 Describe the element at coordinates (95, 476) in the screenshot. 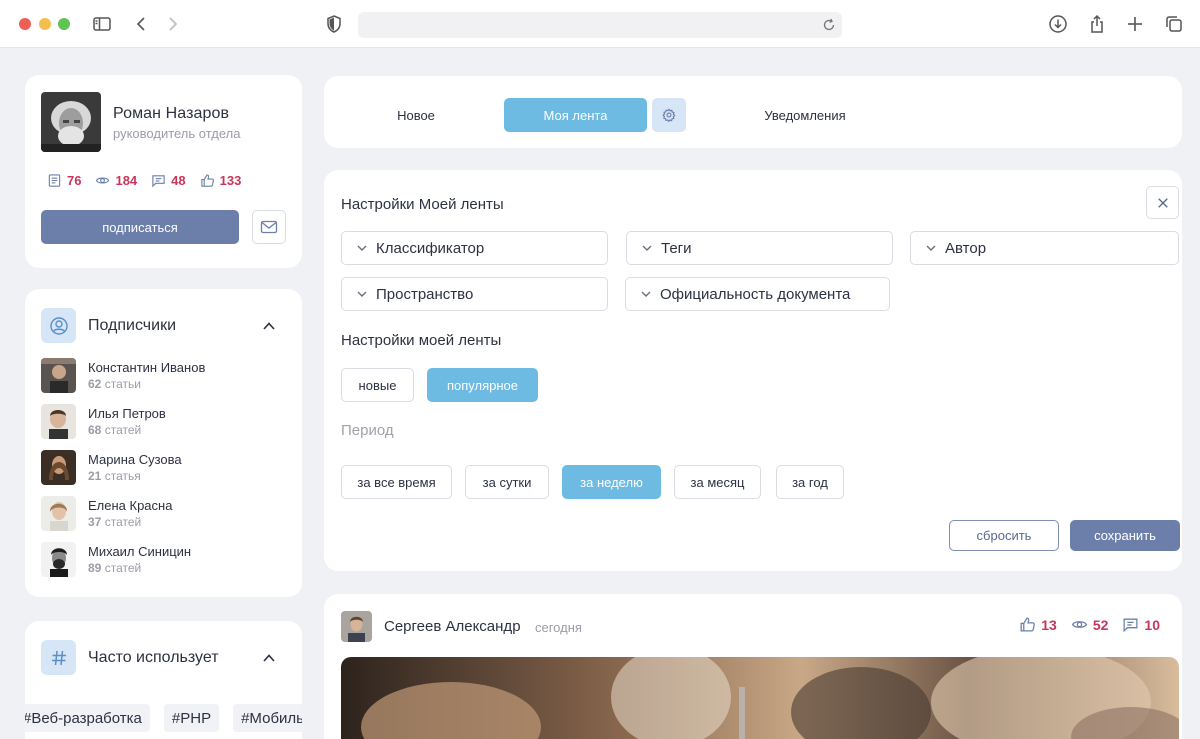

I see `article-count: 21` at that location.